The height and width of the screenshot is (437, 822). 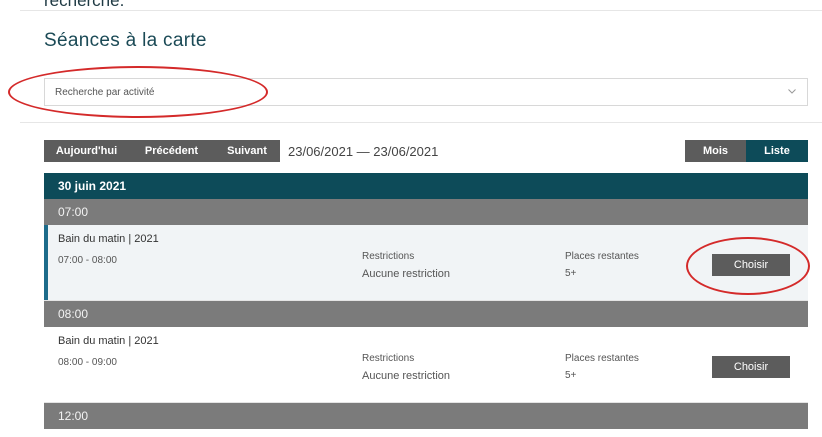 I want to click on date-range-label: 23/06/2021 — 23/06/2021, so click(x=363, y=151).